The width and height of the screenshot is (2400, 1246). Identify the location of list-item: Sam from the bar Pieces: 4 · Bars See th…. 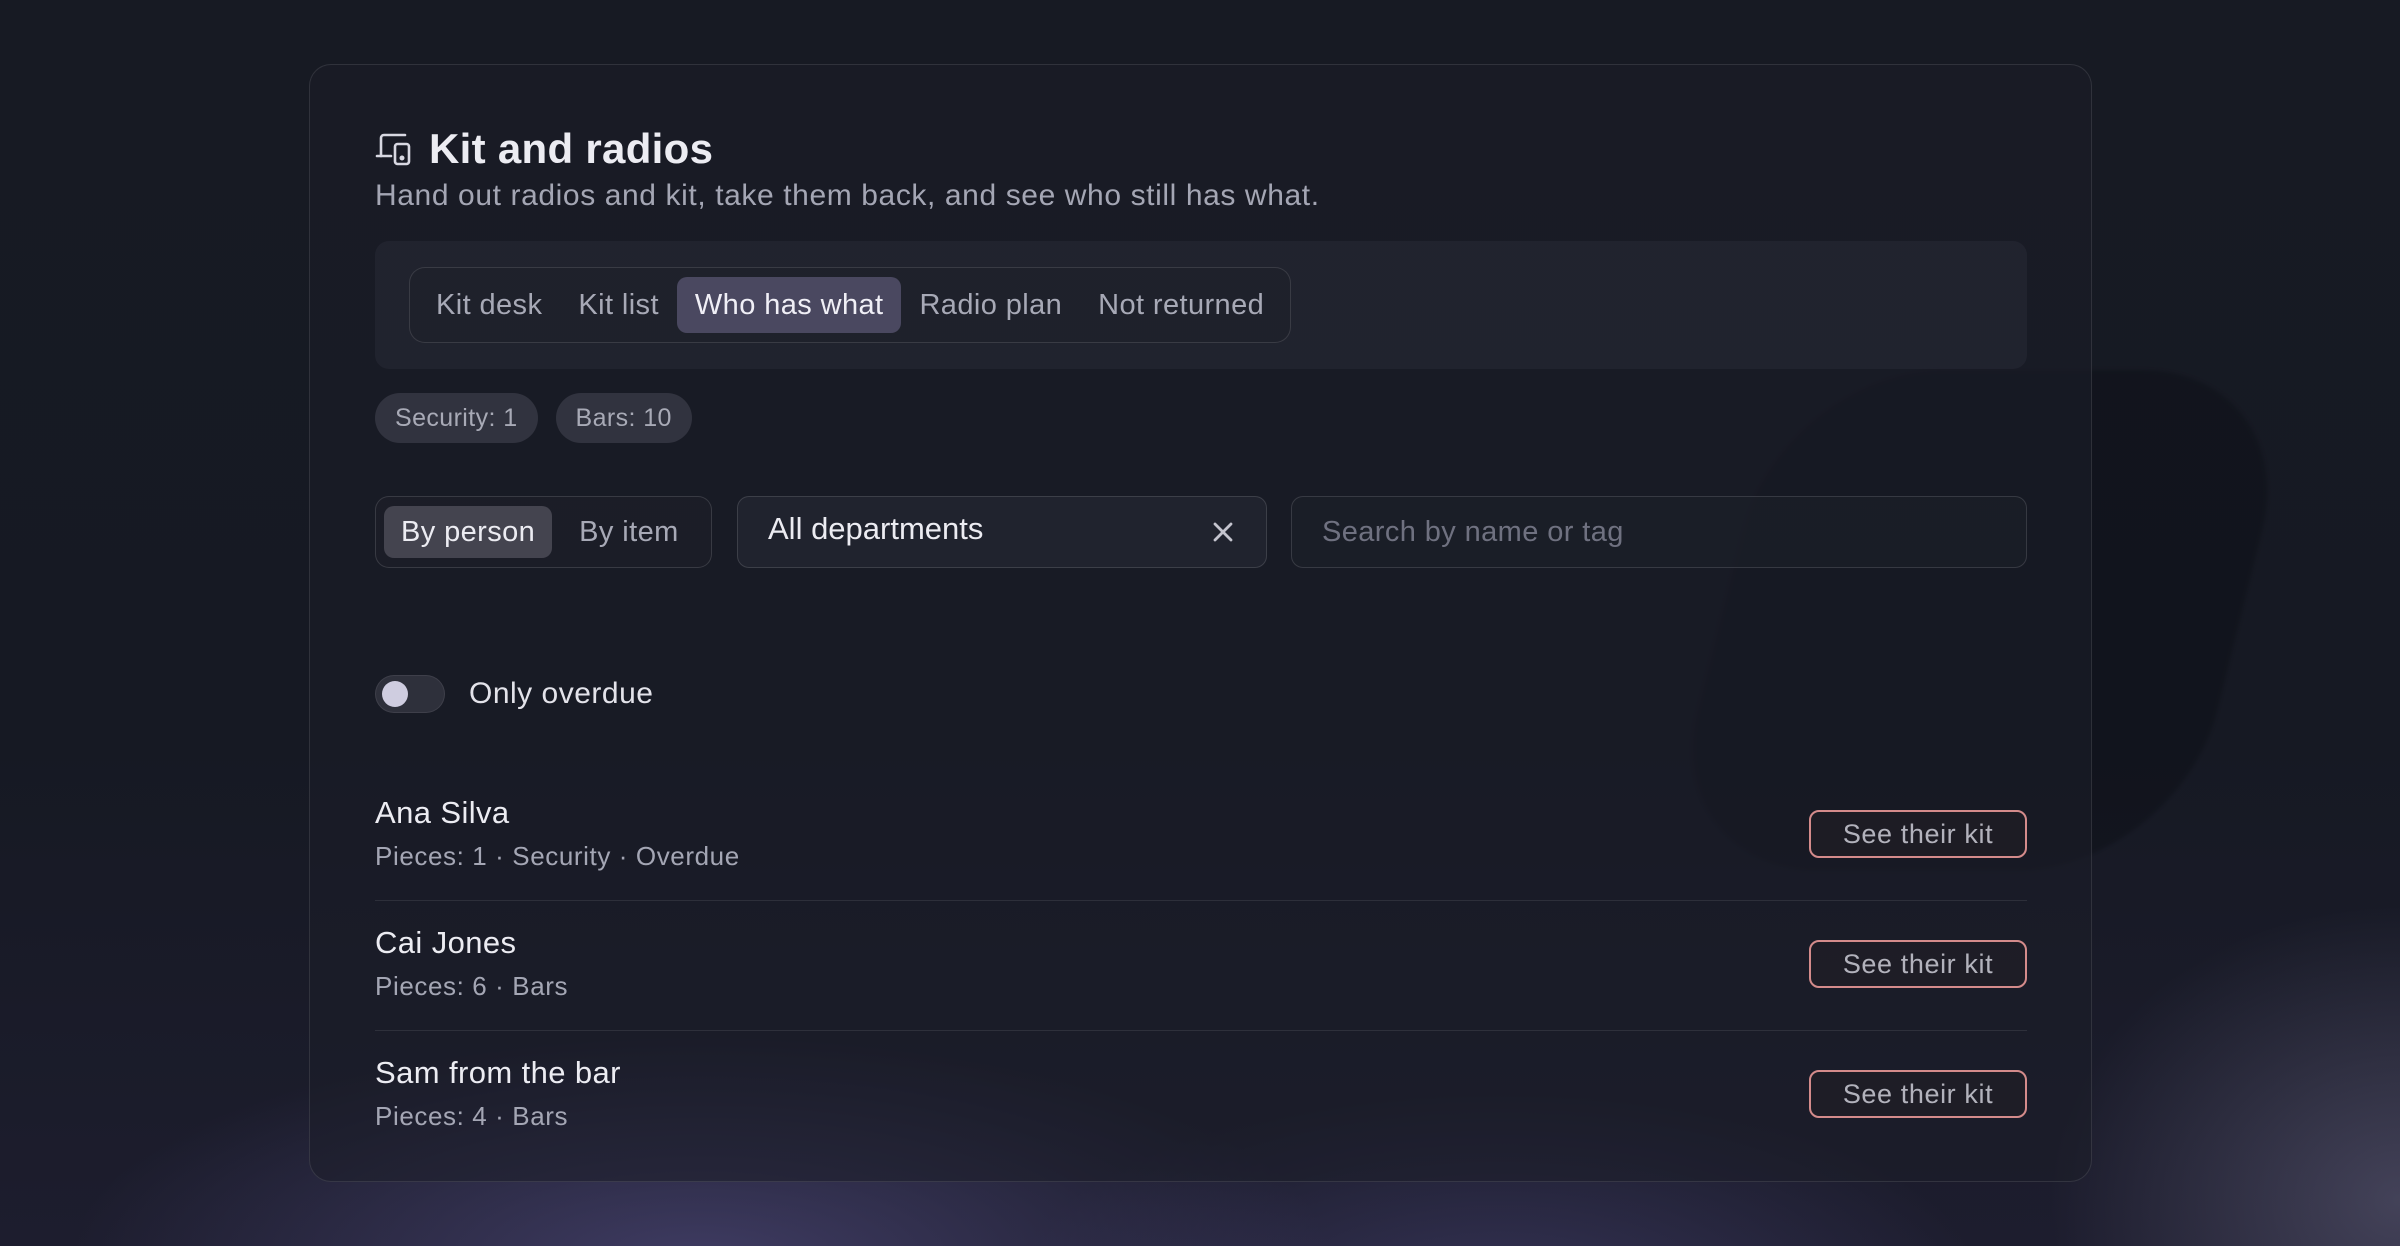
(1201, 1096).